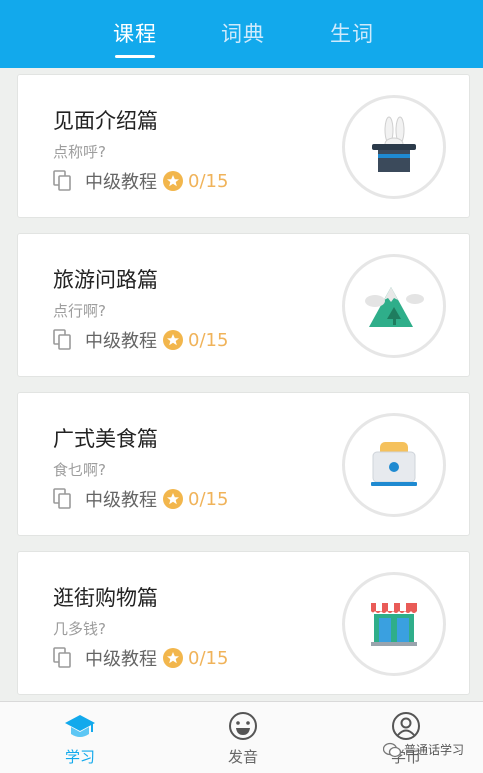 The image size is (483, 773). What do you see at coordinates (79, 470) in the screenshot?
I see `lesson-subtitle: 食乜啊?` at bounding box center [79, 470].